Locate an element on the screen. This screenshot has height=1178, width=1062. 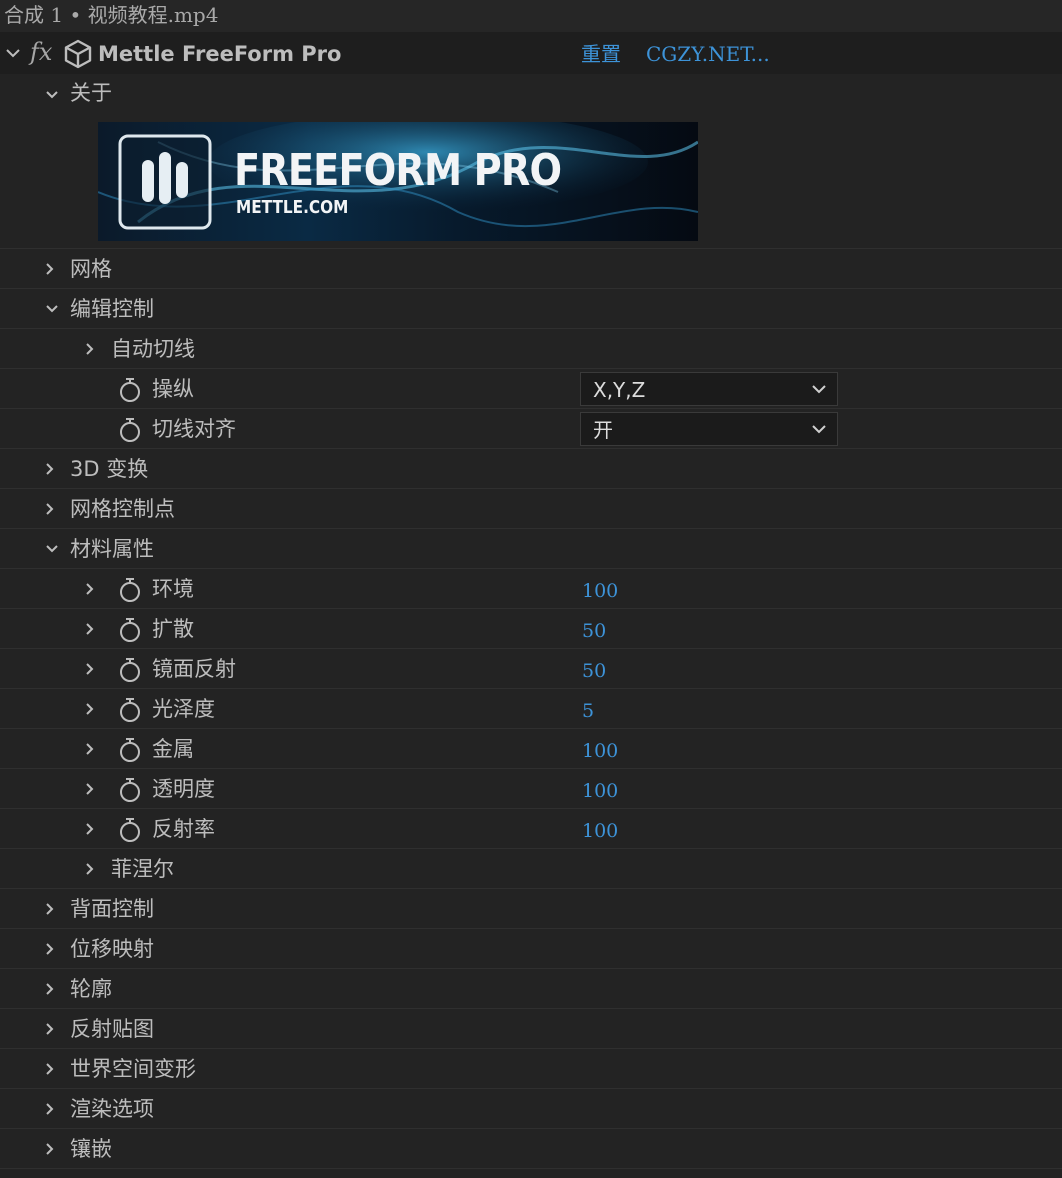
group-label: 网格控制点 is located at coordinates (122, 509).